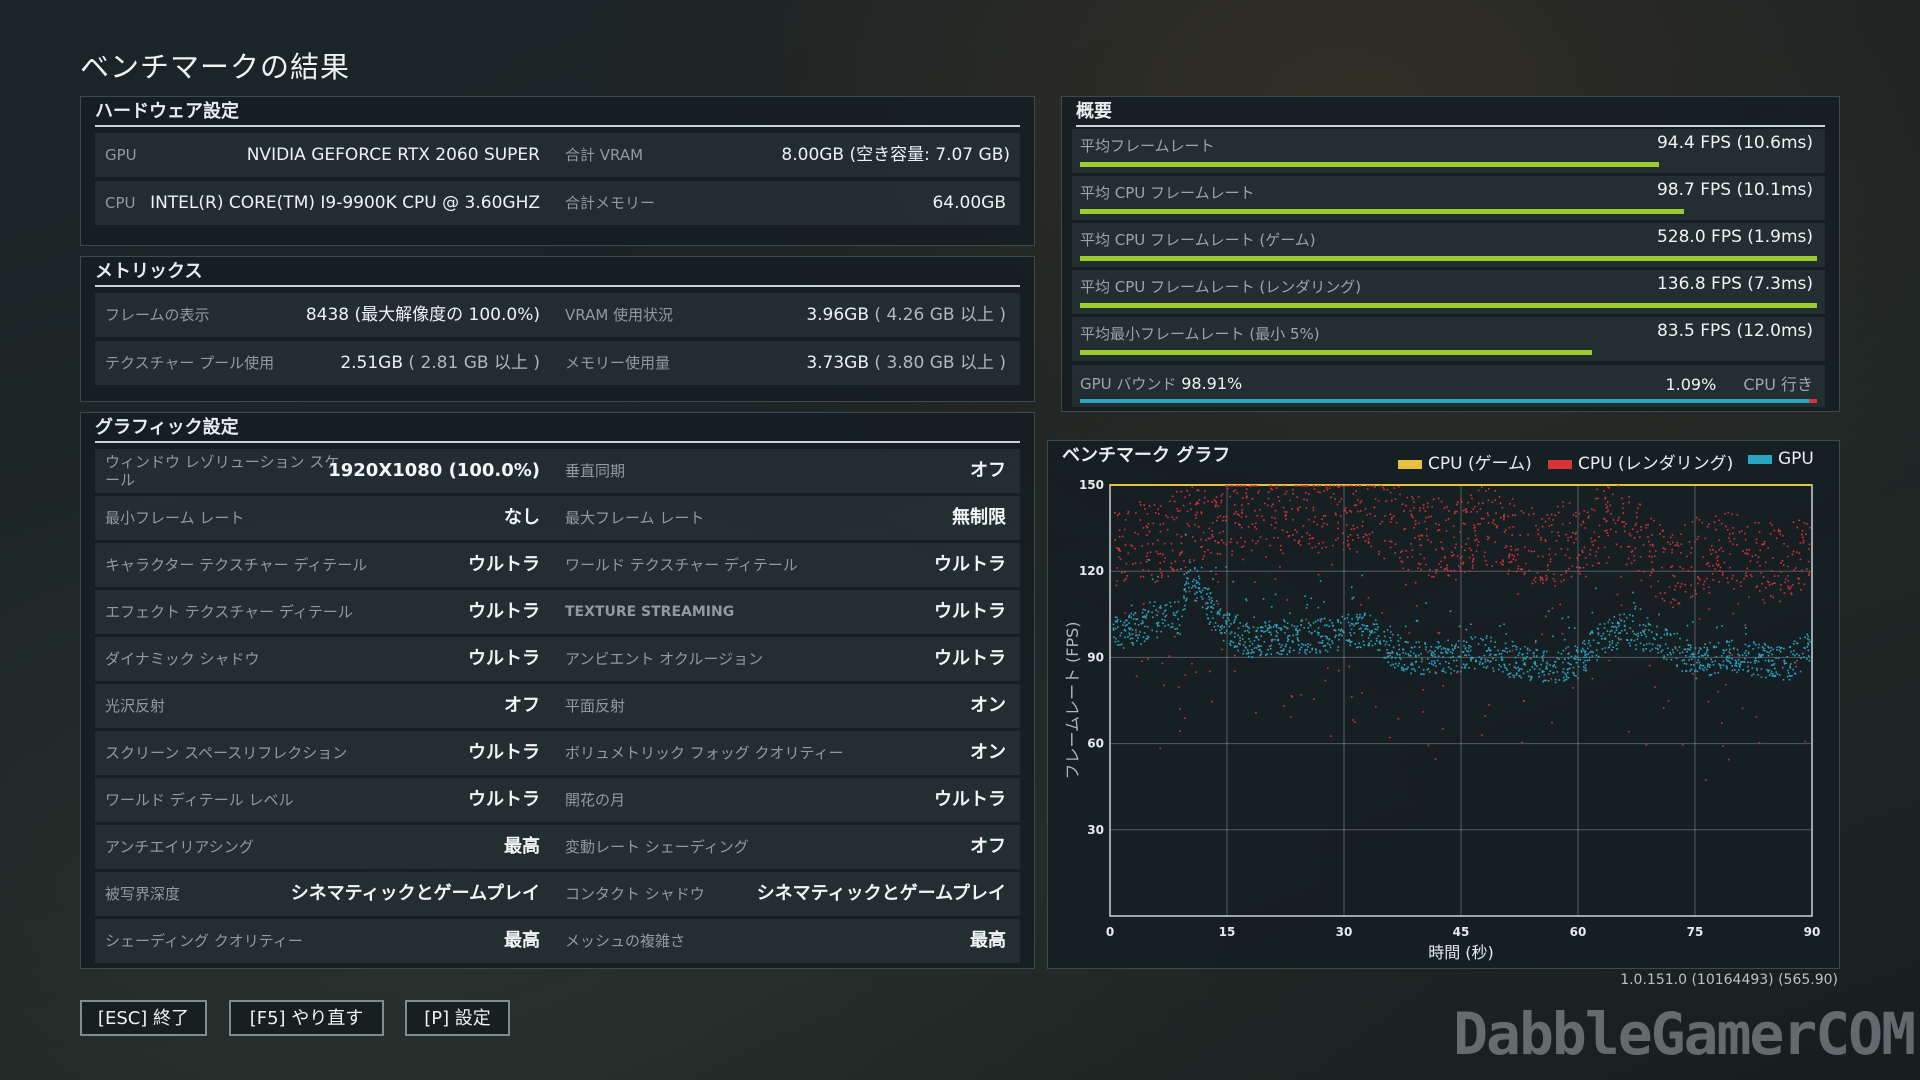 The height and width of the screenshot is (1080, 1920). Describe the element at coordinates (143, 1018) in the screenshot. I see `exit-button: [ESC] 終了` at that location.